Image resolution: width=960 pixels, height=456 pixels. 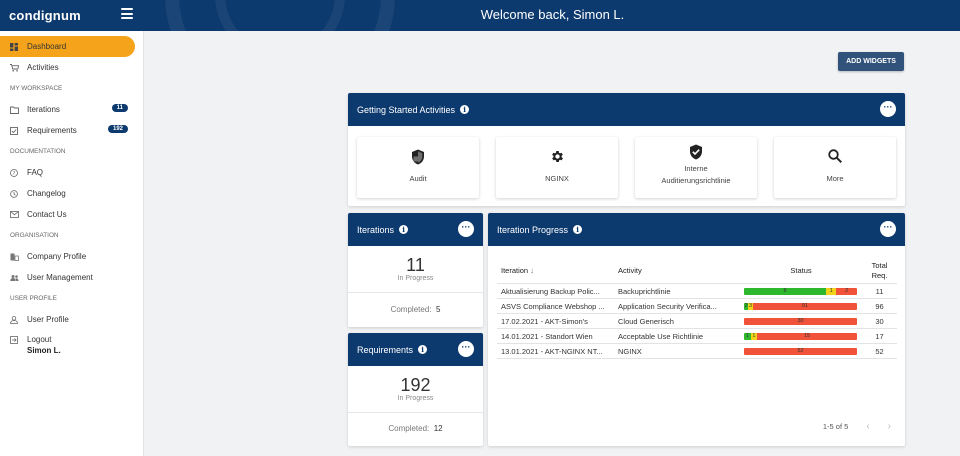 What do you see at coordinates (39, 339) in the screenshot?
I see `sidebar-item-label: Logout` at bounding box center [39, 339].